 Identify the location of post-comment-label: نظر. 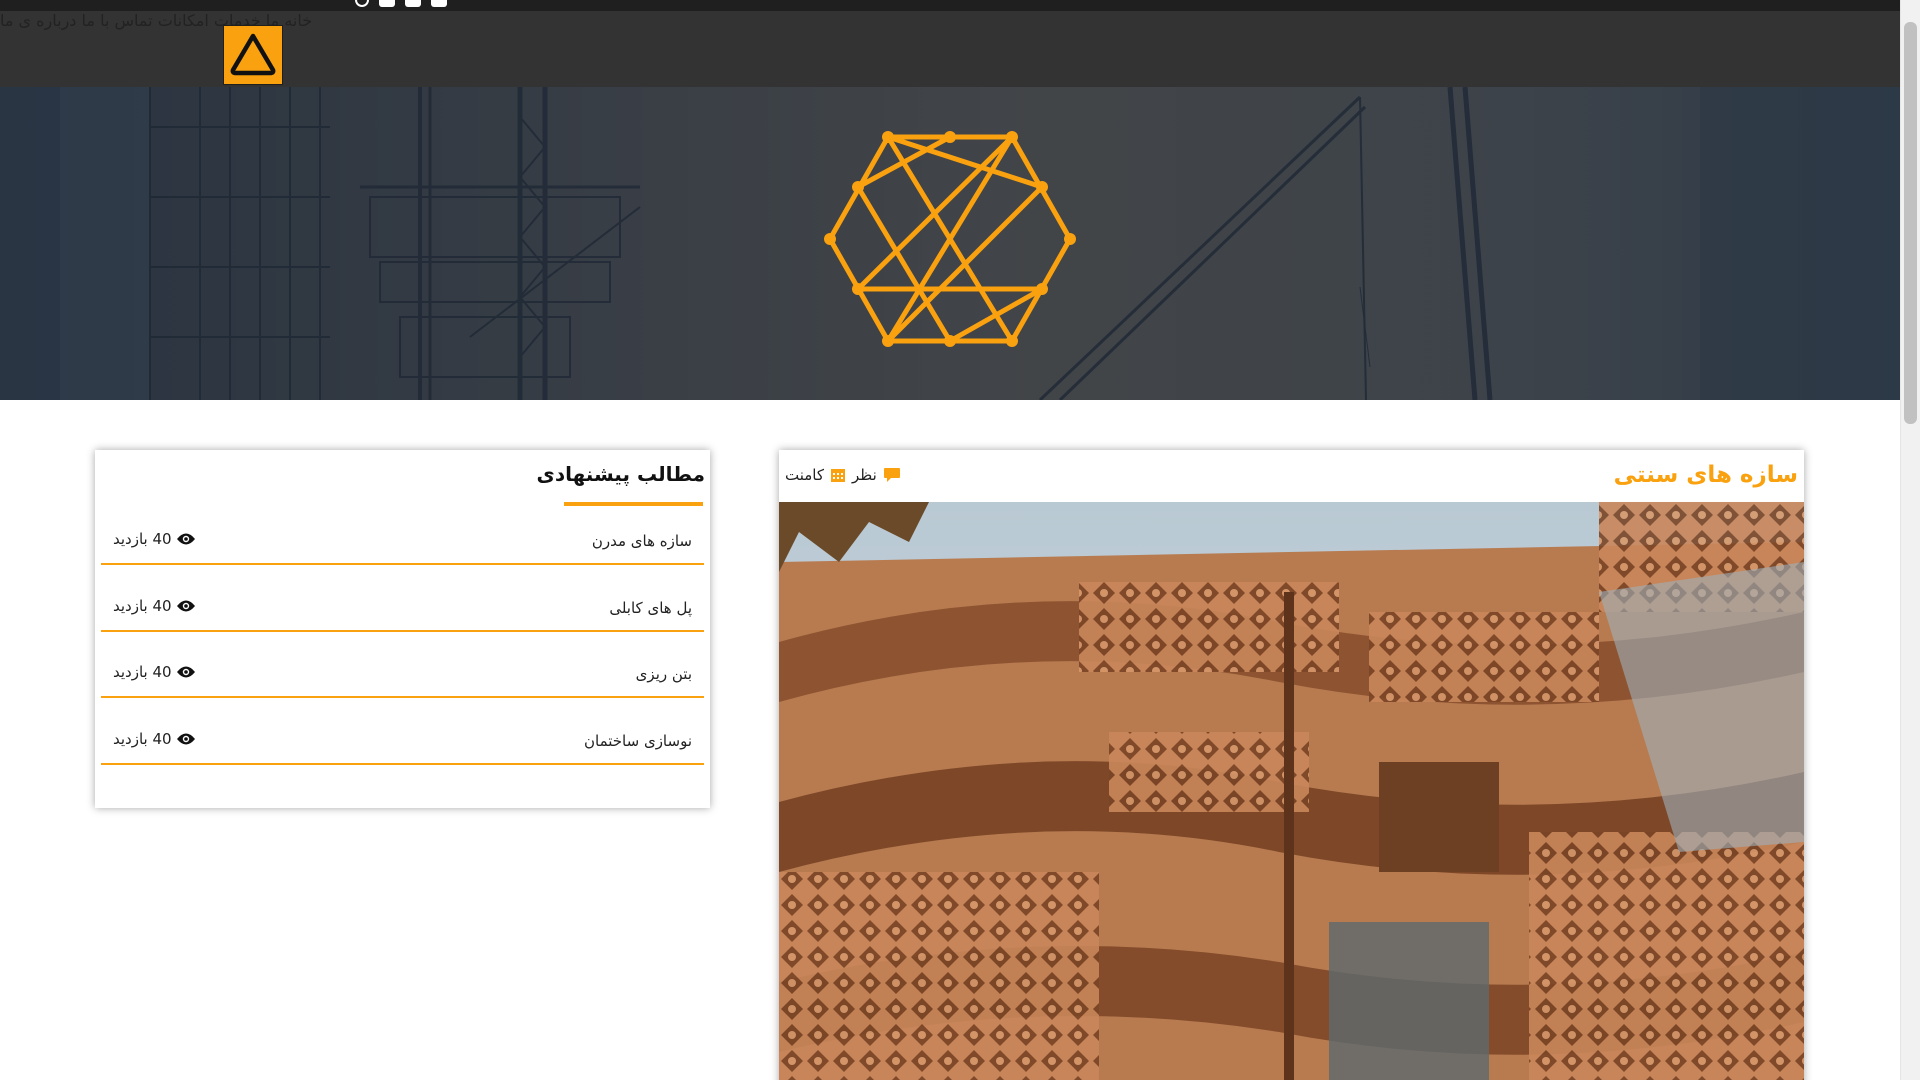
(864, 475).